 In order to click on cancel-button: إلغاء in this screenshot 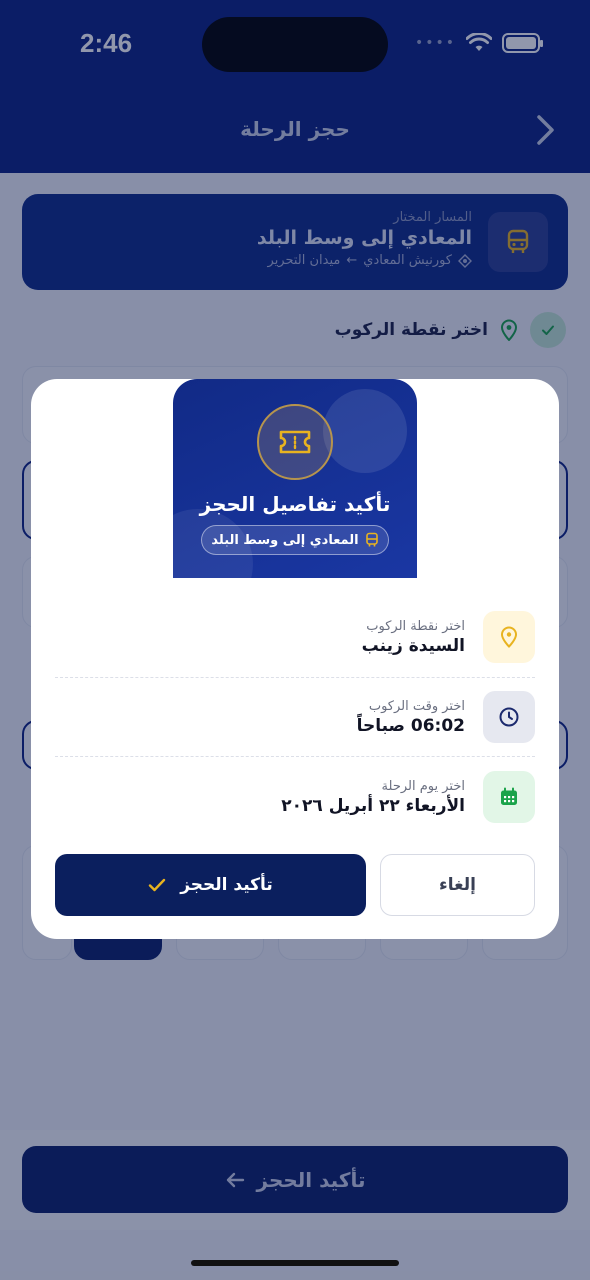, I will do `click(457, 885)`.